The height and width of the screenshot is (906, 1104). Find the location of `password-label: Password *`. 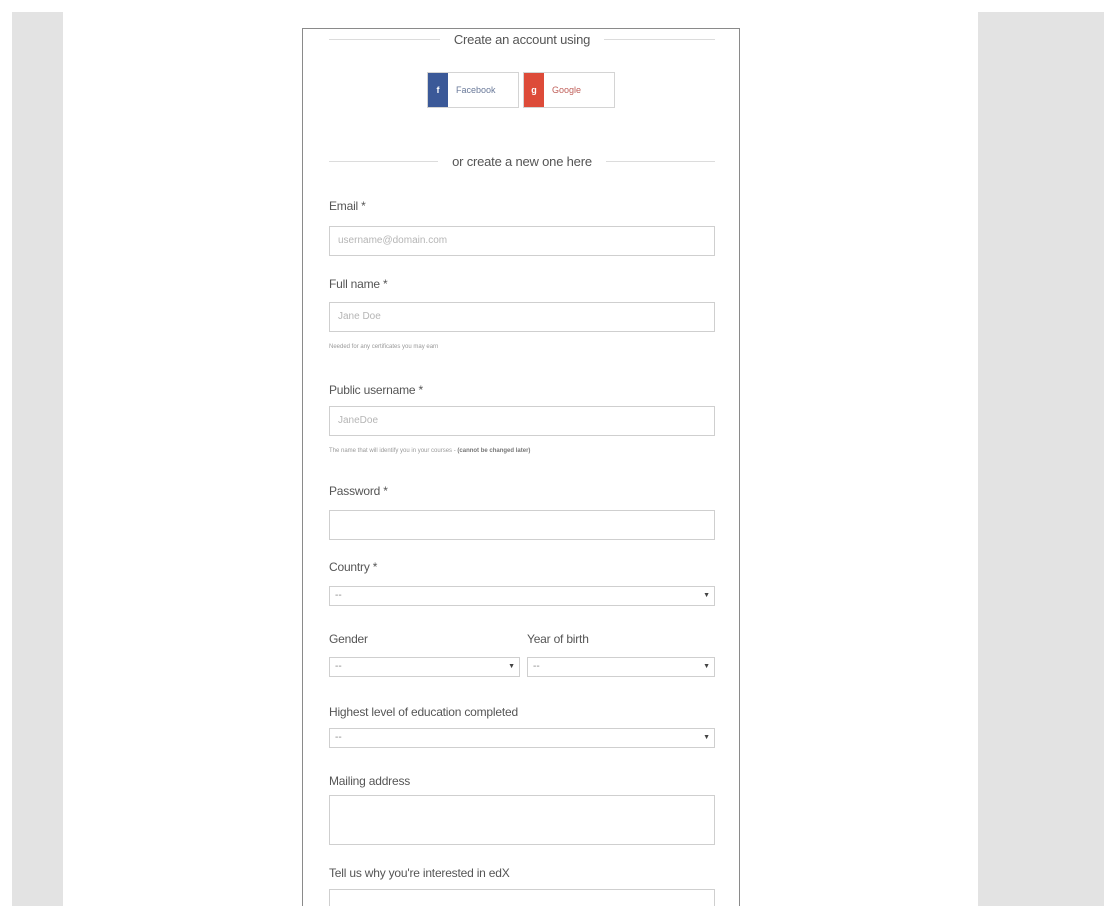

password-label: Password * is located at coordinates (358, 491).